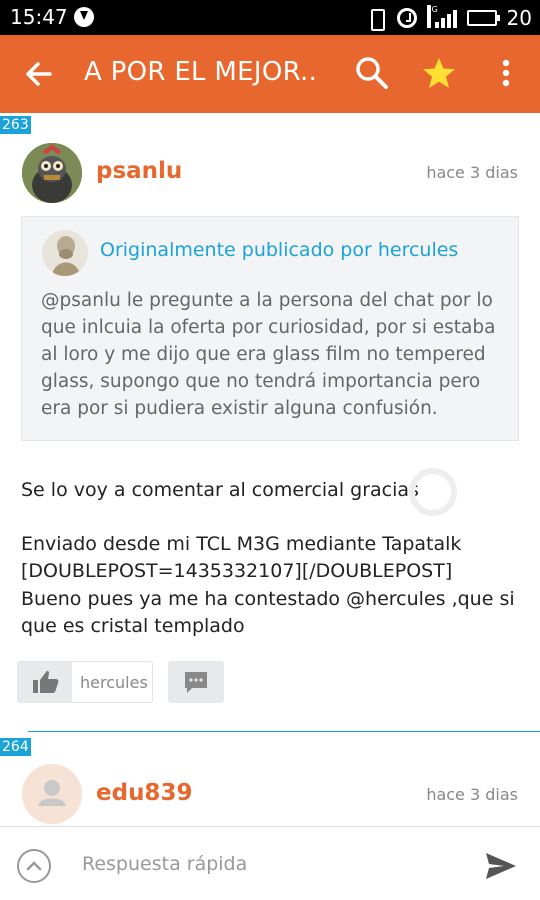 This screenshot has width=540, height=900. Describe the element at coordinates (84, 17) in the screenshot. I see `download-icon` at that location.